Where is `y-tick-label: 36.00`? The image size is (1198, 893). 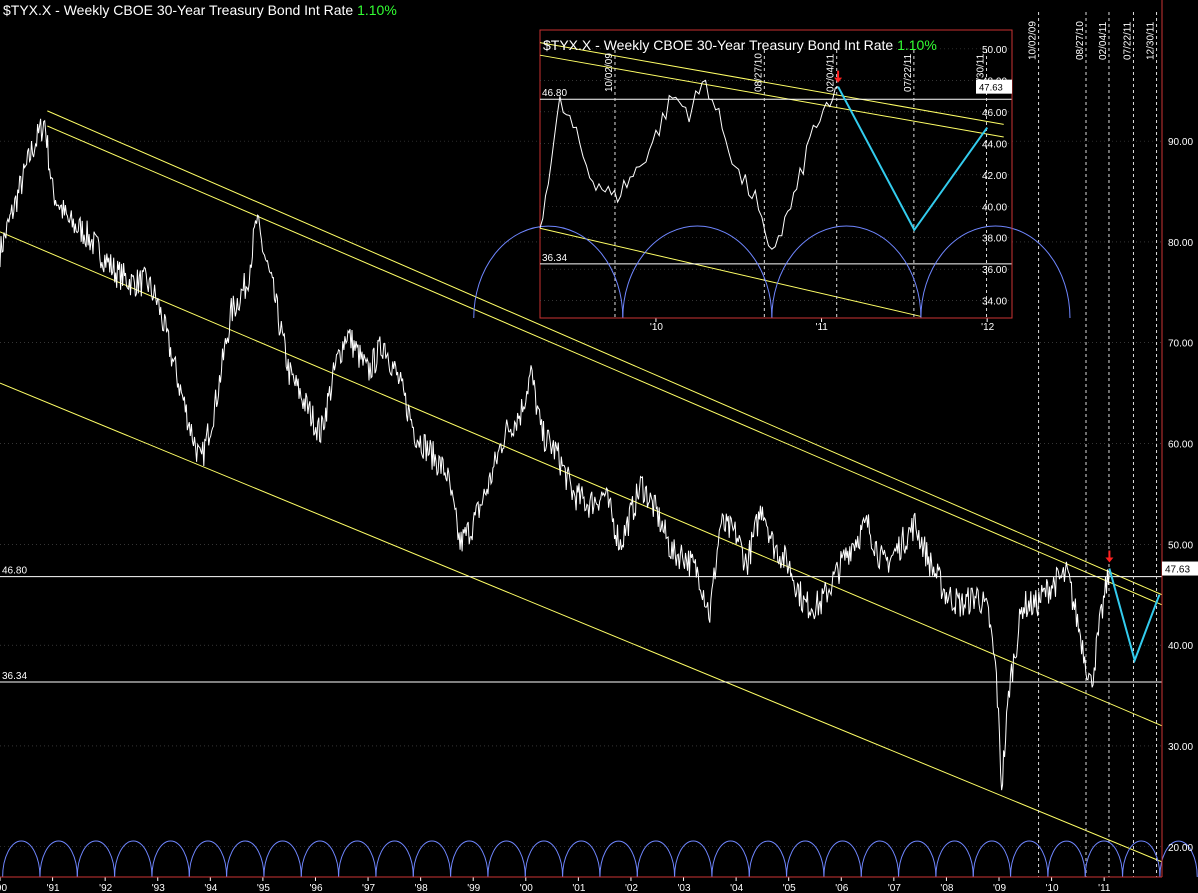 y-tick-label: 36.00 is located at coordinates (994, 270).